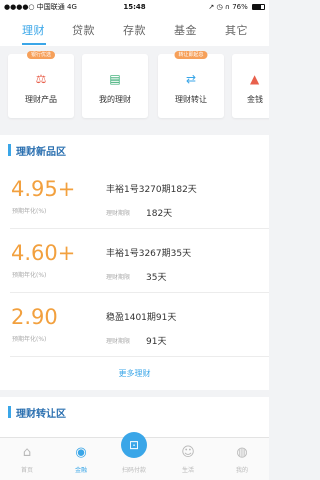 The height and width of the screenshot is (480, 320). I want to click on nav-life: ☺ 生活, so click(188, 459).